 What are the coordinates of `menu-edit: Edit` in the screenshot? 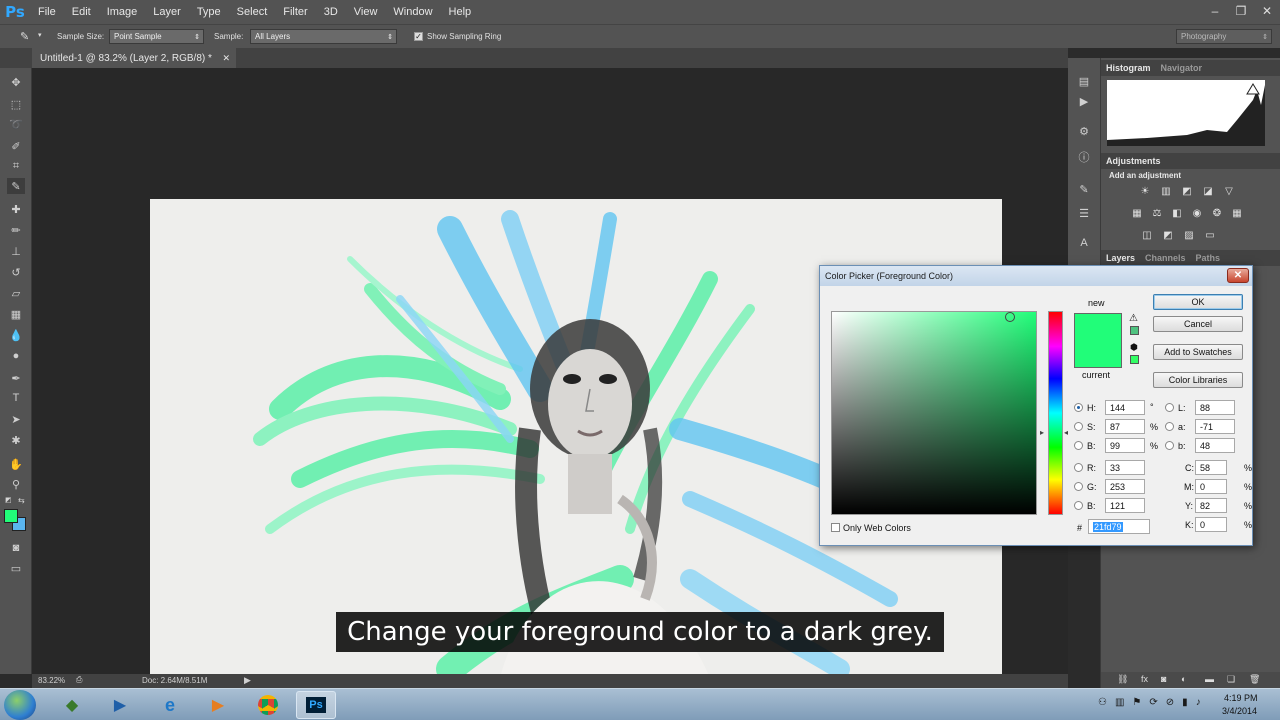 It's located at (81, 12).